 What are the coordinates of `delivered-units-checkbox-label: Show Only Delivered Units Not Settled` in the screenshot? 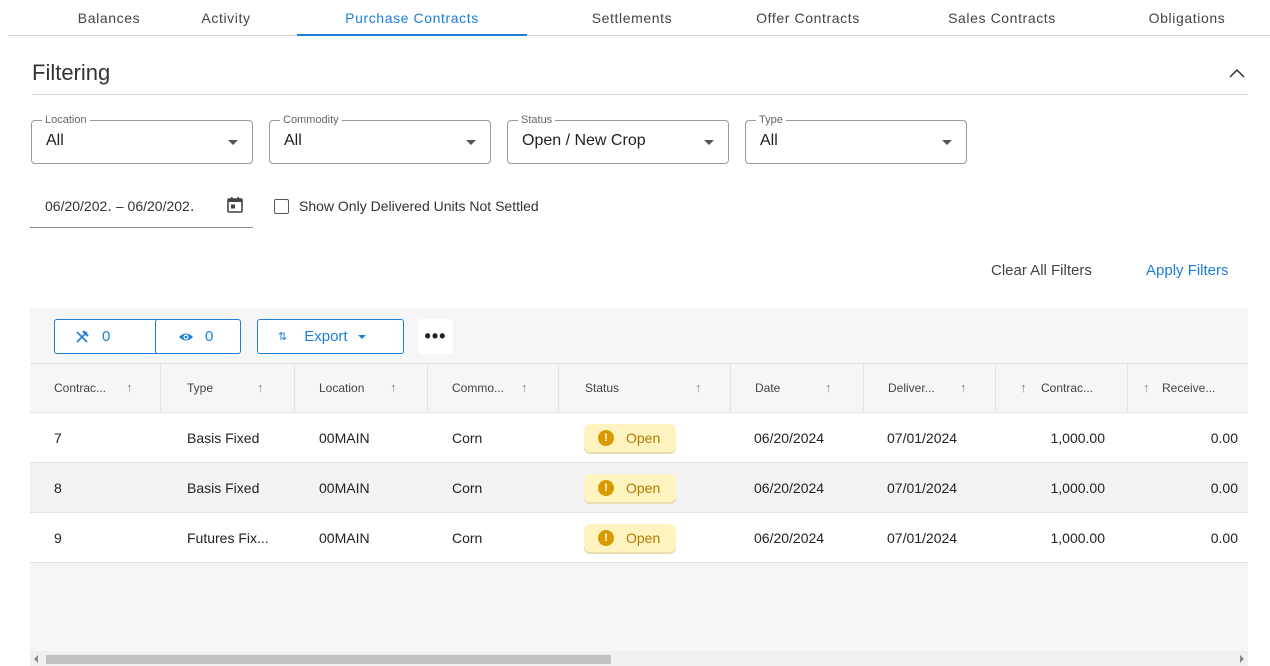 It's located at (419, 206).